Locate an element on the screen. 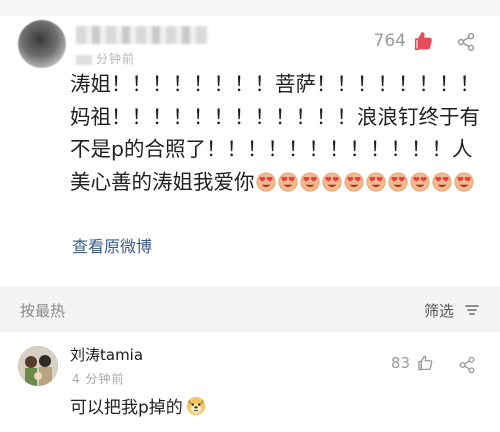 The height and width of the screenshot is (432, 500). post-text-line-4: 美心善的涛姐我爱你 is located at coordinates (162, 181).